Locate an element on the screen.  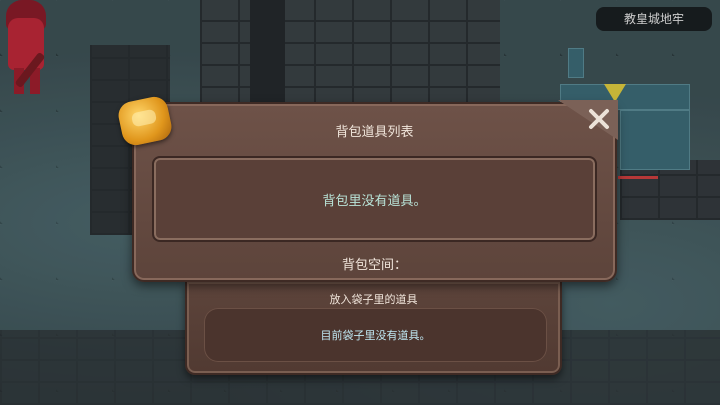
bag-empty-message: 目前袋子里没有道具。 is located at coordinates (375, 335).